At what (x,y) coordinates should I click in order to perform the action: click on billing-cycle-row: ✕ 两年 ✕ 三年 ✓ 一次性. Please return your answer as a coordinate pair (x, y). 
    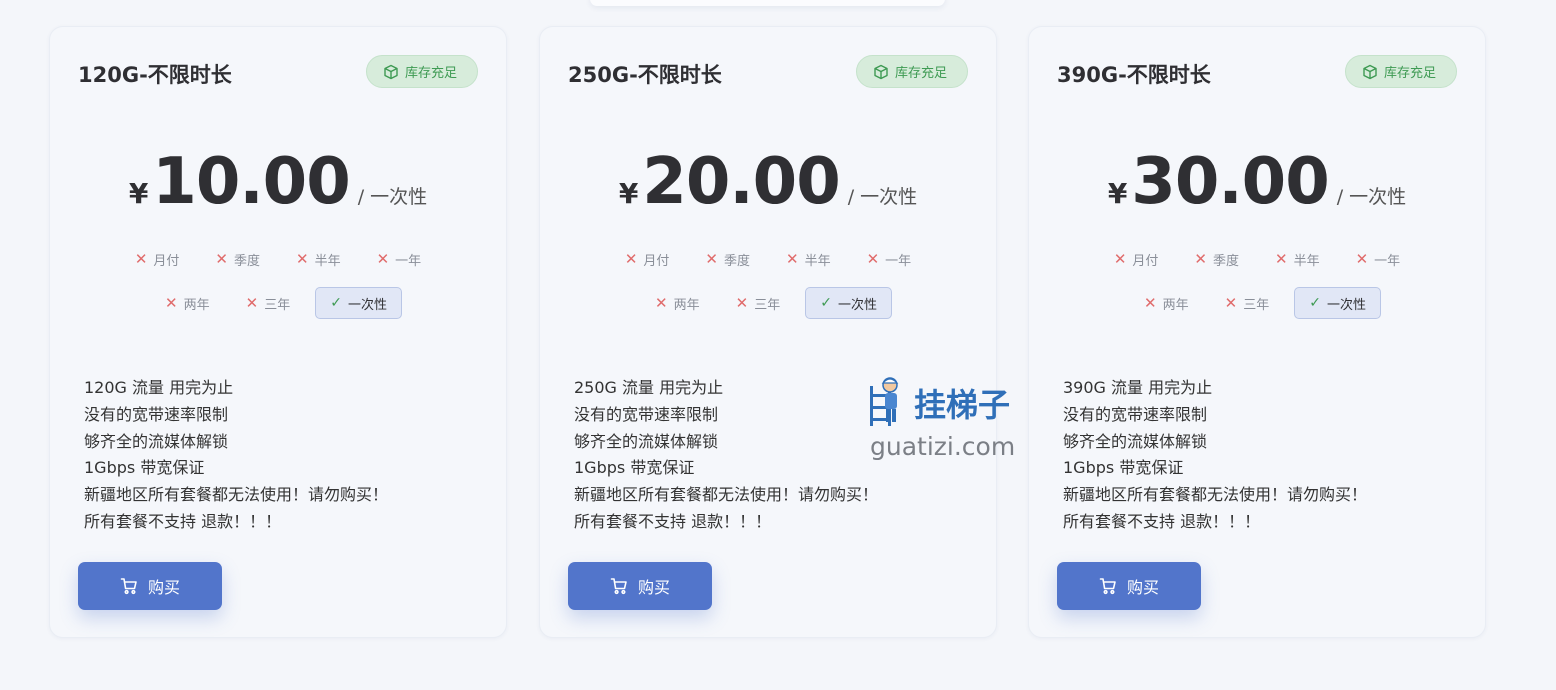
    Looking at the image, I should click on (1257, 303).